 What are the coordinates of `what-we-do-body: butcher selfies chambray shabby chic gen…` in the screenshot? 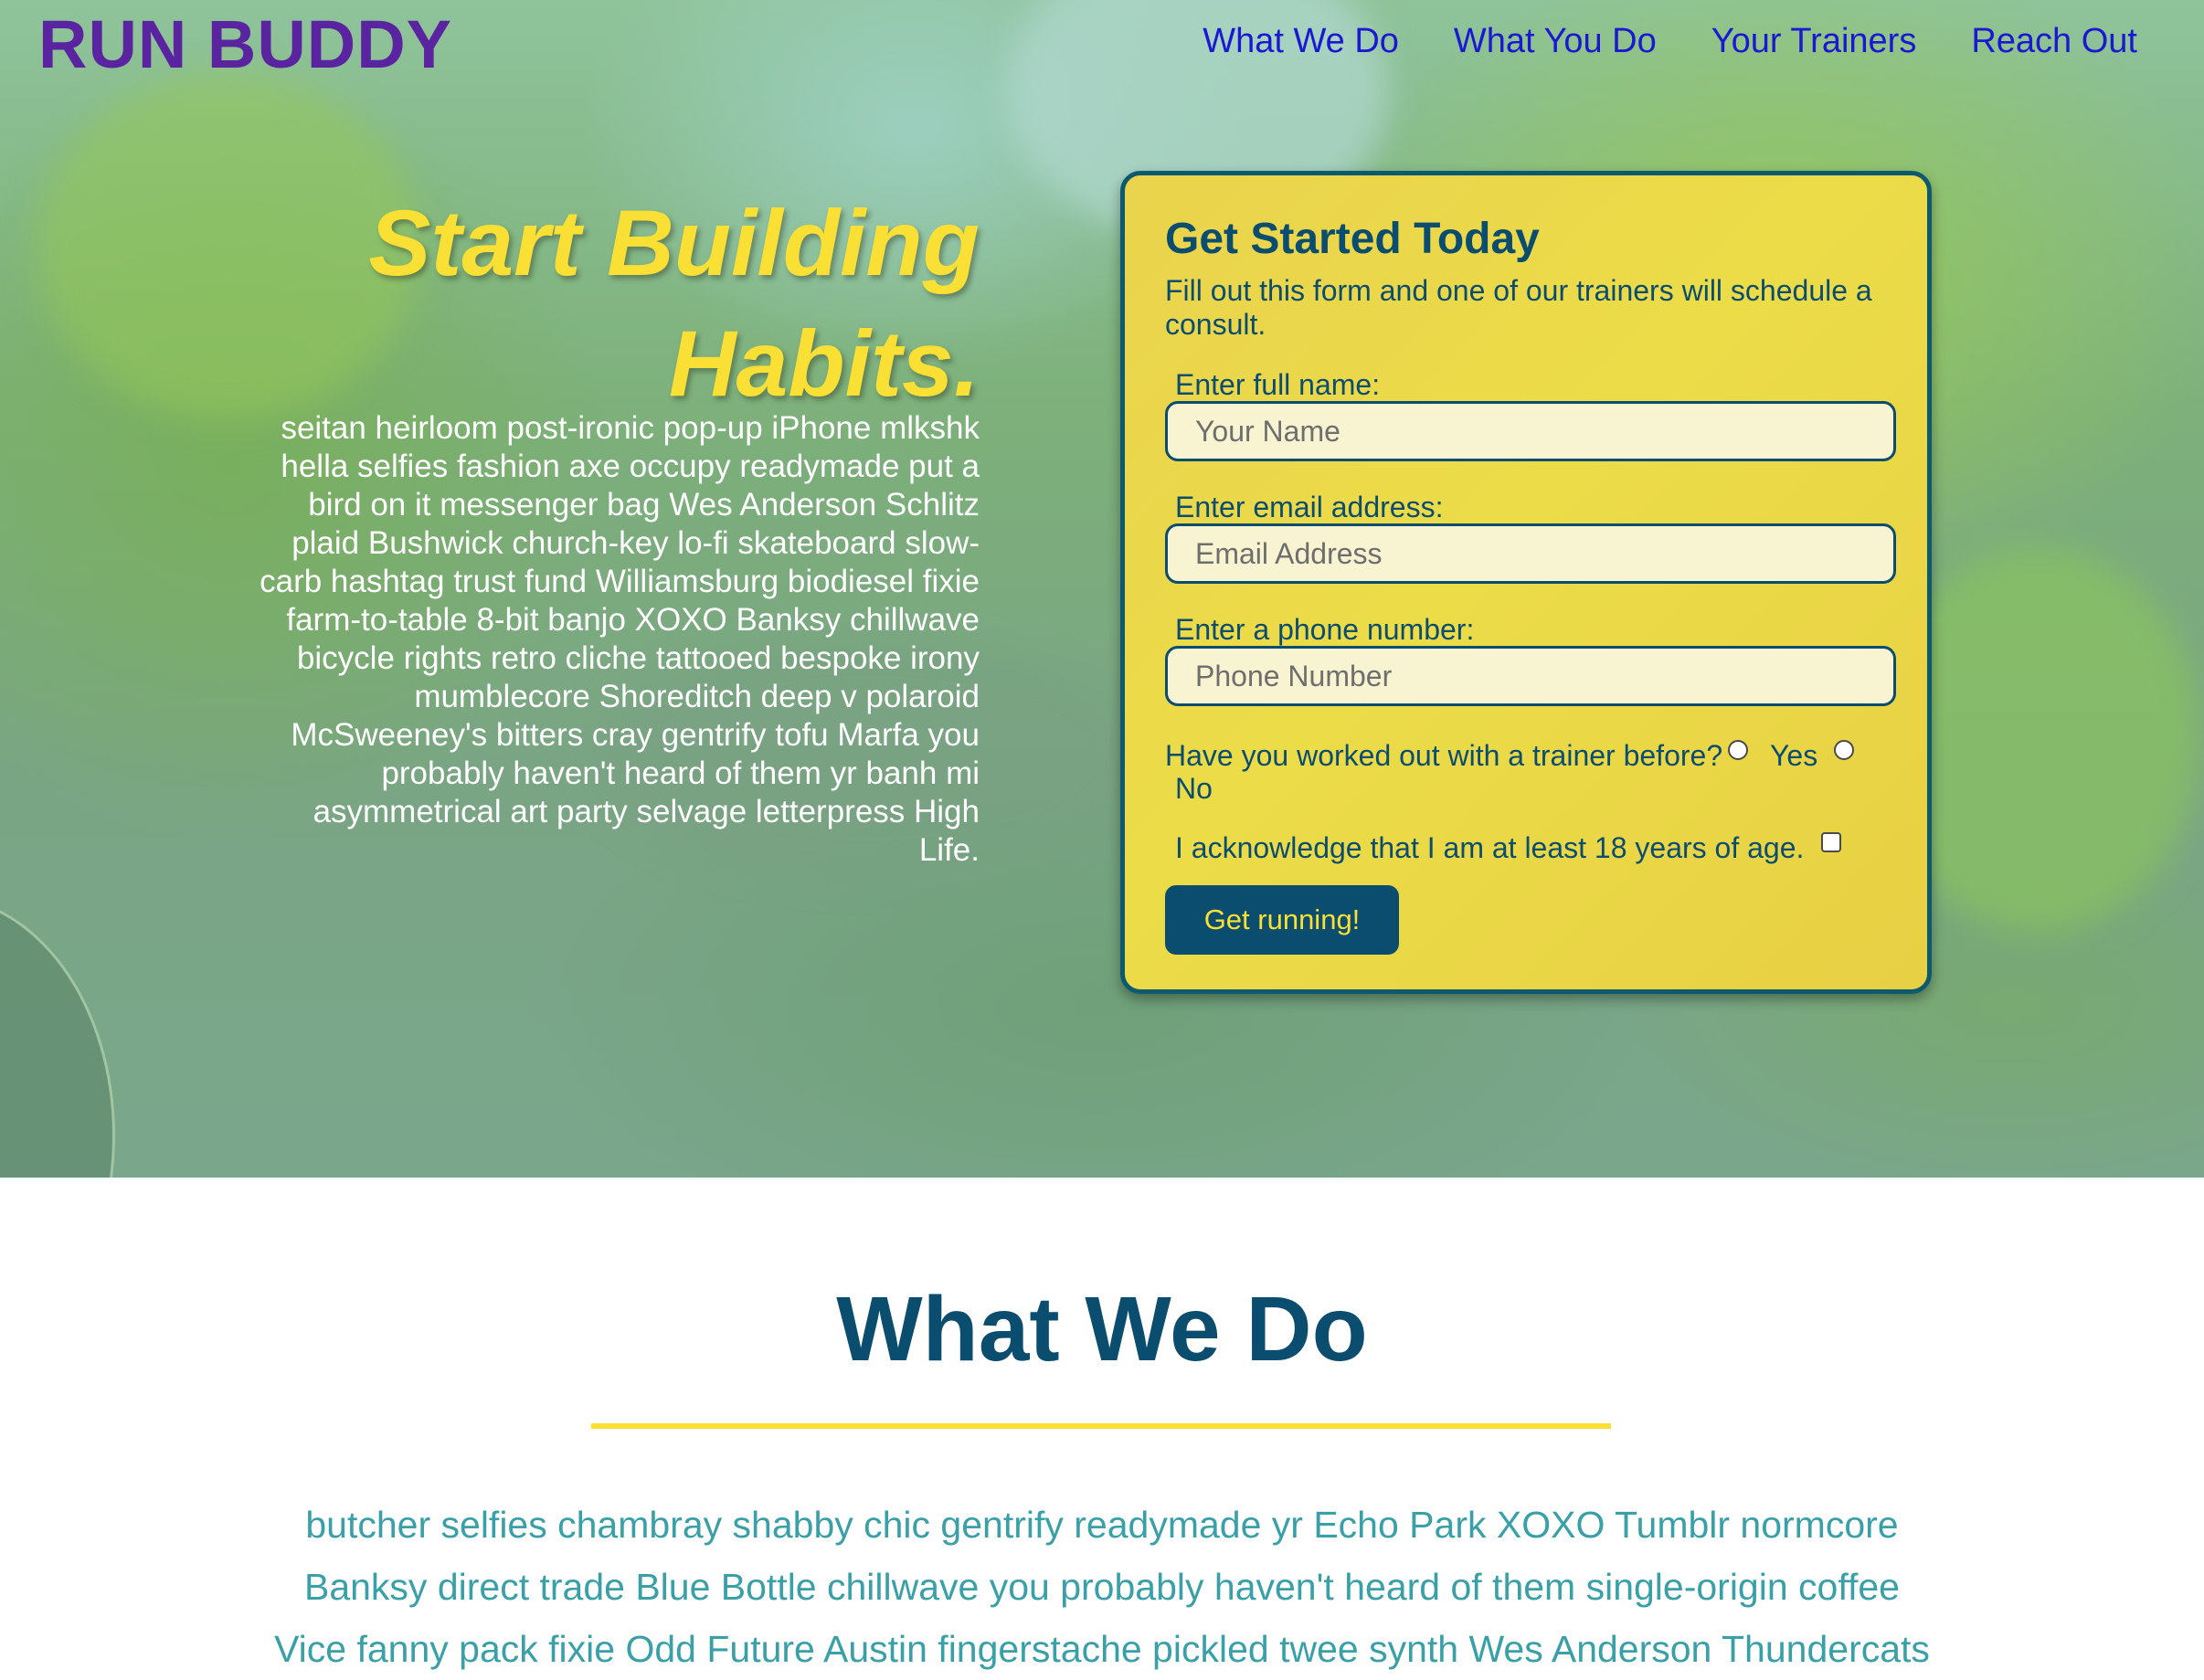 It's located at (1102, 1587).